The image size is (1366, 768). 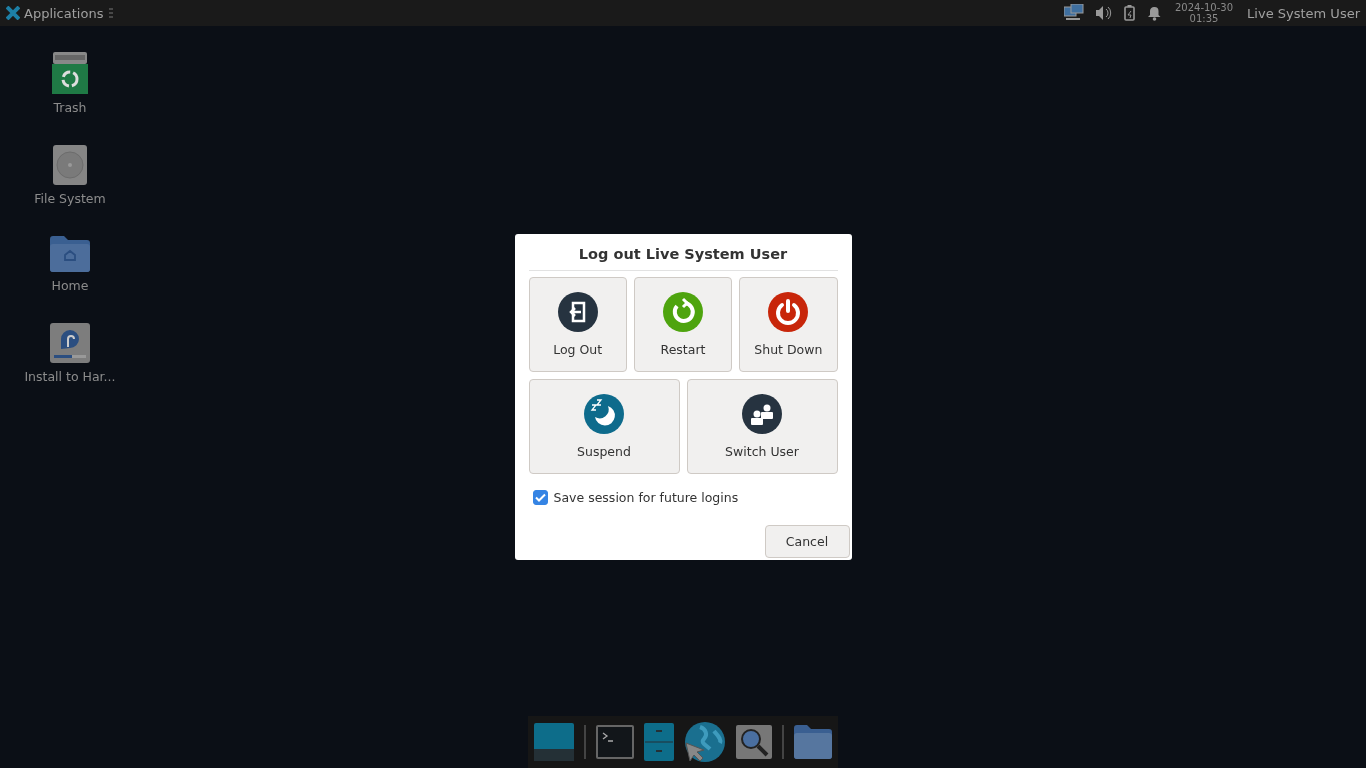 I want to click on restart-button: Restart, so click(x=683, y=324).